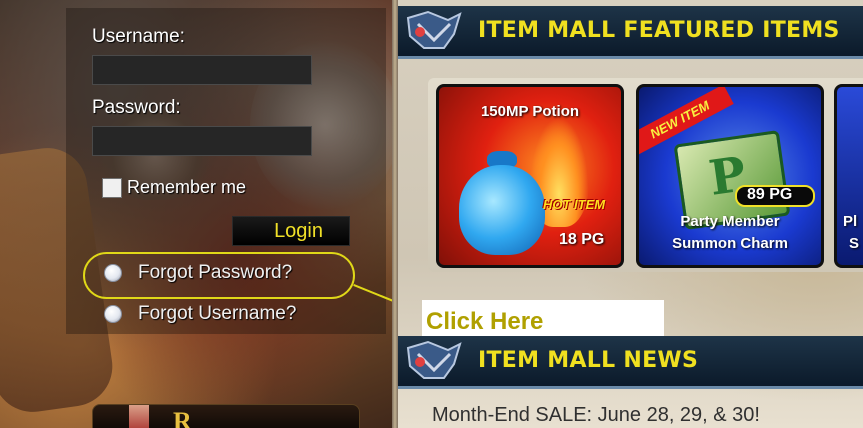 The width and height of the screenshot is (863, 428). Describe the element at coordinates (217, 314) in the screenshot. I see `forgot-username-label: Forgot Username?` at that location.